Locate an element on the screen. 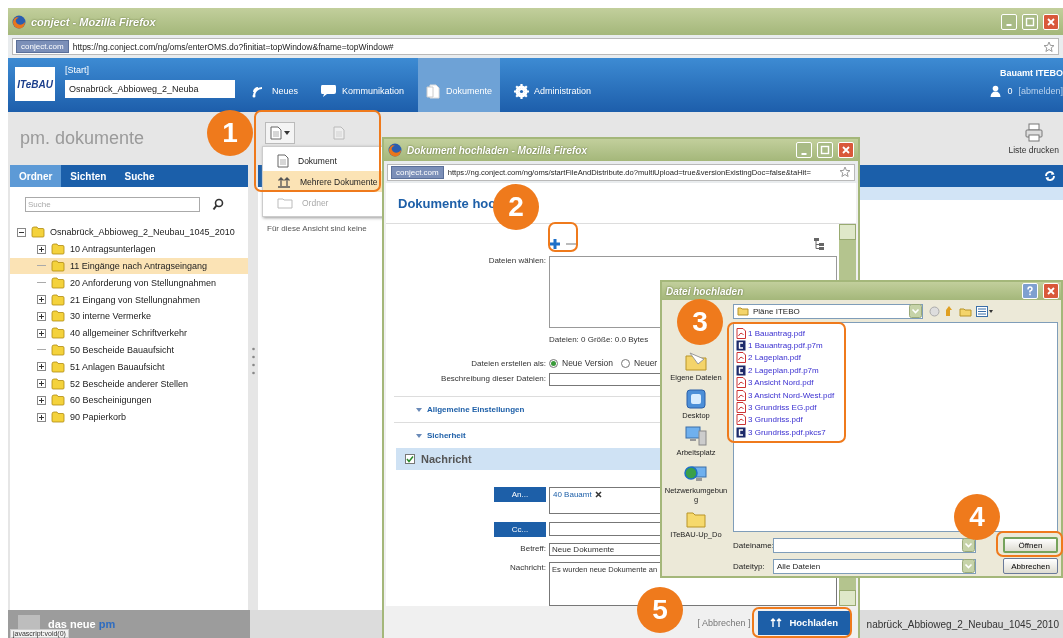 Image resolution: width=1063 pixels, height=638 pixels. checkbox is located at coordinates (410, 459).